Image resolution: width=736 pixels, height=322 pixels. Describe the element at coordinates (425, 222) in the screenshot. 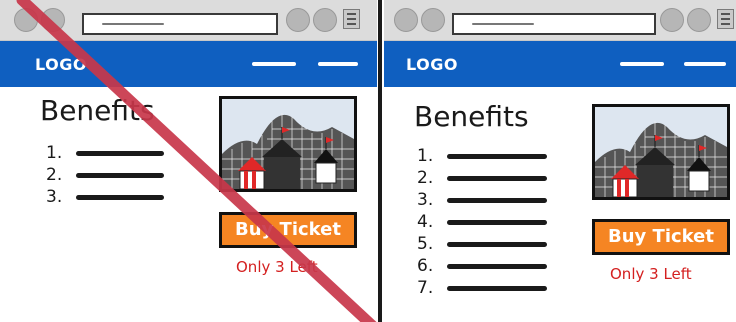

I see `benefit-number: 4.` at that location.